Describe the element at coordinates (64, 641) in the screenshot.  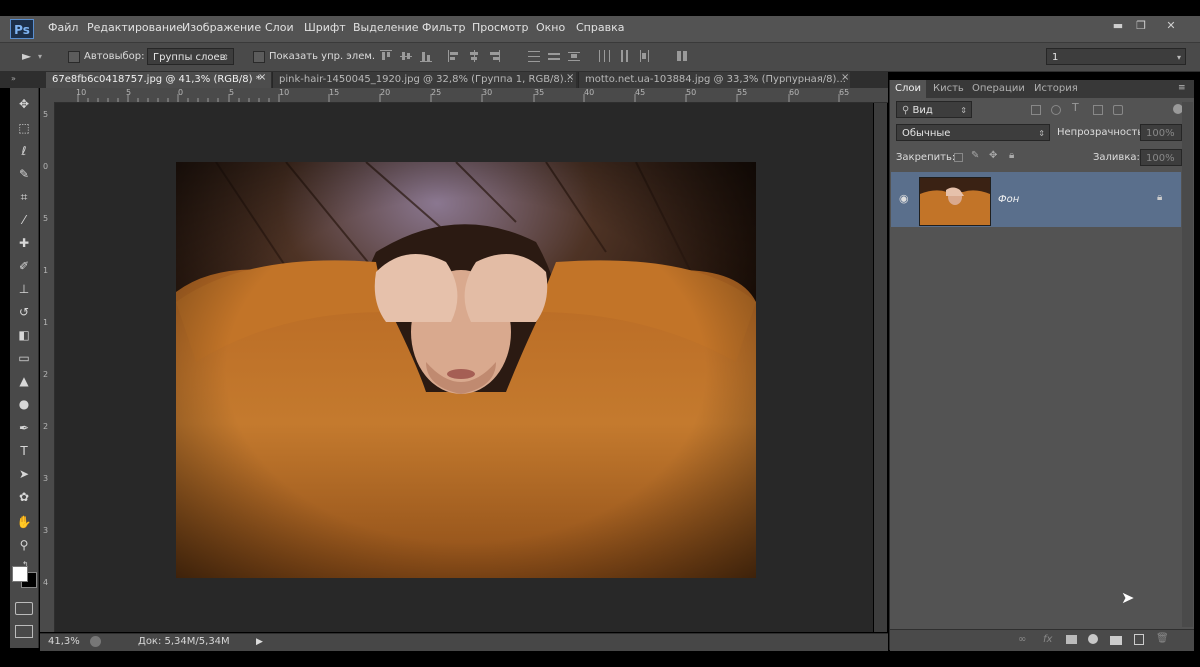
I see `zoom-level: 41,3%` at that location.